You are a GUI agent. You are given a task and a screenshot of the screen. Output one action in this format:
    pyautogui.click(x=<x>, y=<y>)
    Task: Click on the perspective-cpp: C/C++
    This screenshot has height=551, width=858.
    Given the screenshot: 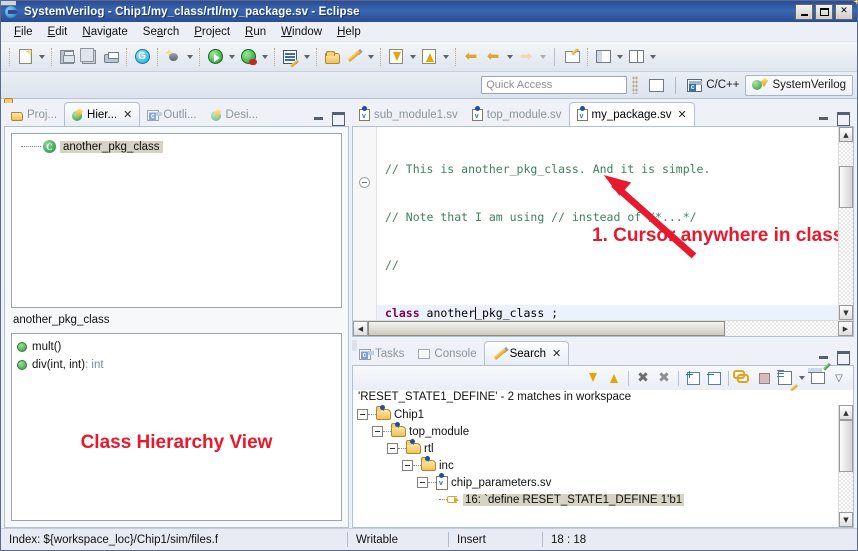 What is the action you would take?
    pyautogui.click(x=713, y=85)
    